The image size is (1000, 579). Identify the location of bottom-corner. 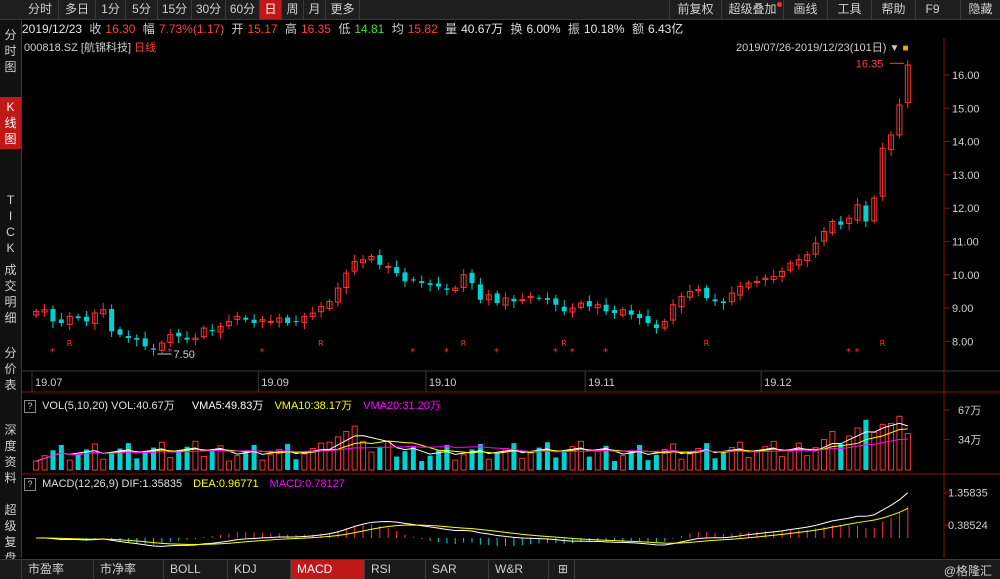
(11, 569).